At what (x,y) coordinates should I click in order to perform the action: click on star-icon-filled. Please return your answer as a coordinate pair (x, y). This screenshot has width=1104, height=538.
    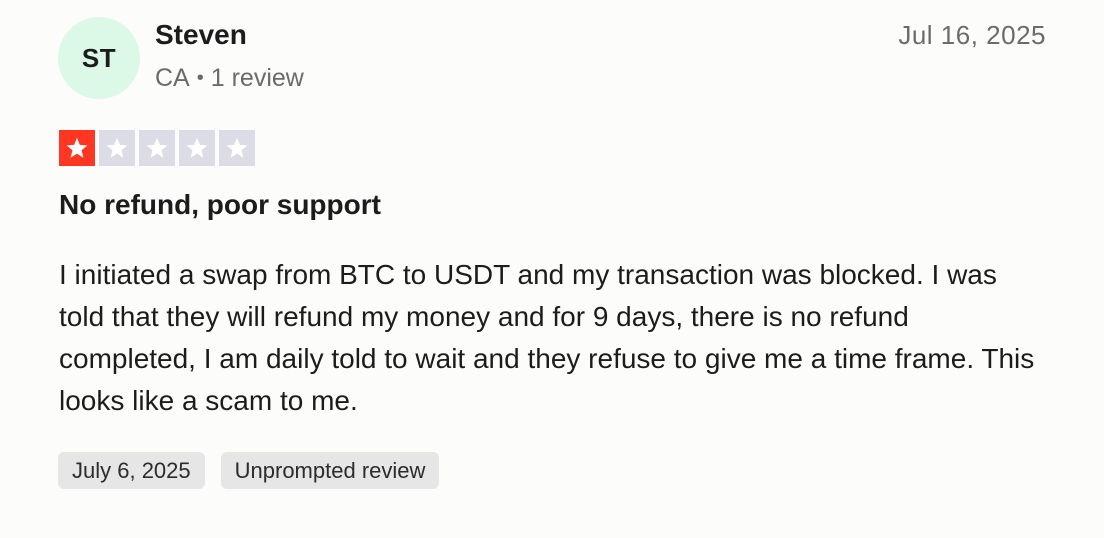
    Looking at the image, I should click on (77, 148).